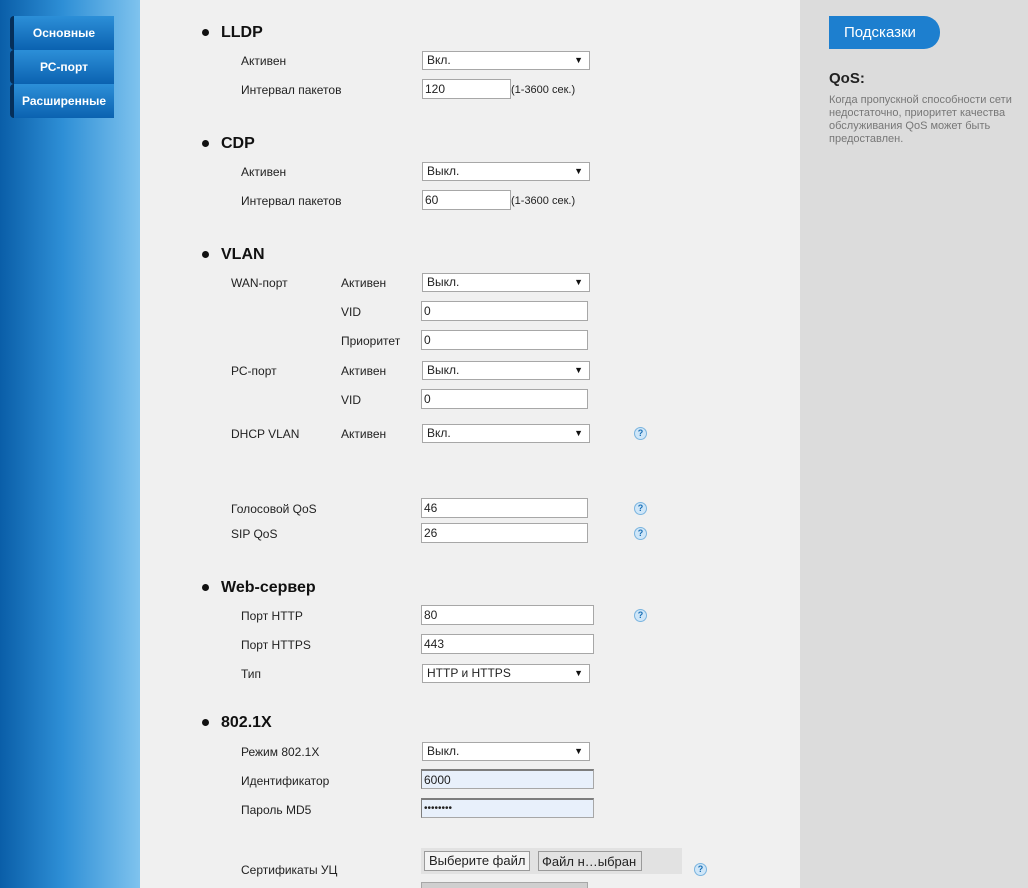 The height and width of the screenshot is (888, 1028). What do you see at coordinates (291, 90) in the screenshot?
I see `lldp-interval-label: Интервал пакетов` at bounding box center [291, 90].